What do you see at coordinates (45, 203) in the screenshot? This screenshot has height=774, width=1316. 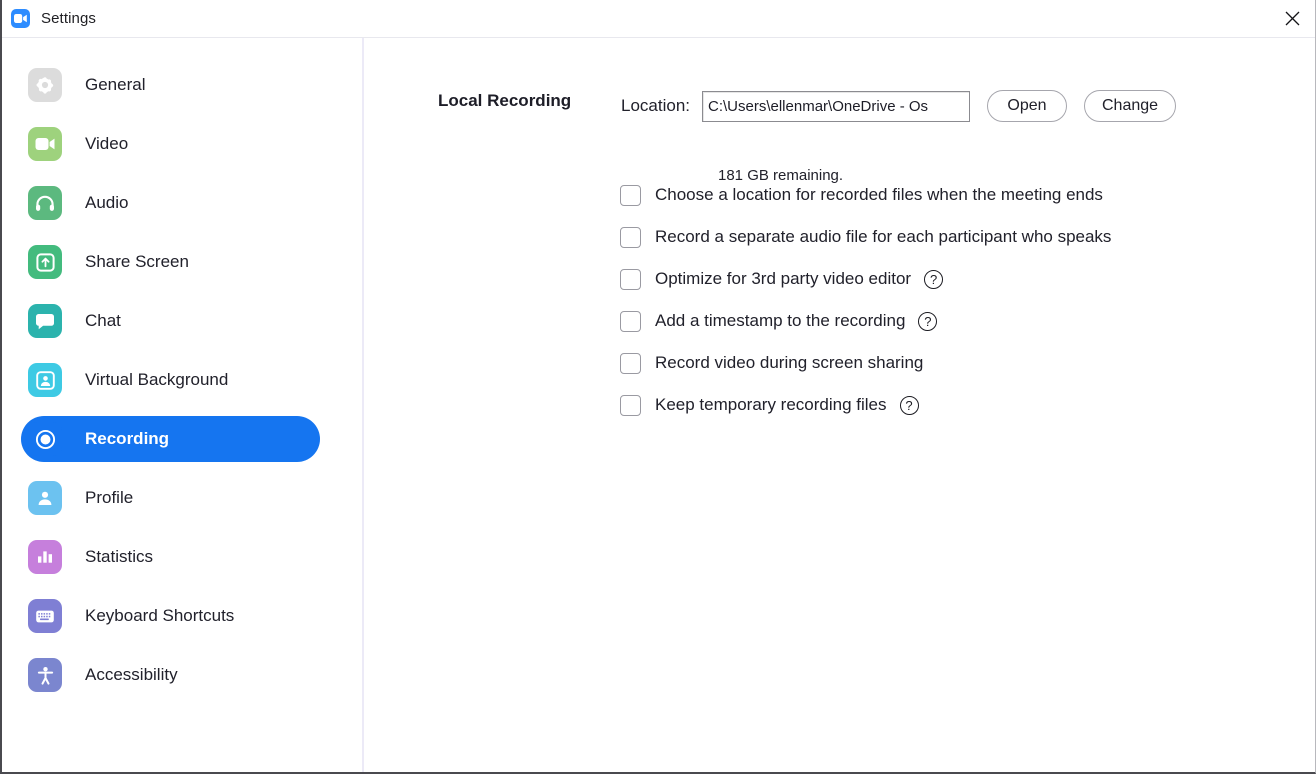 I see `headphones-icon` at bounding box center [45, 203].